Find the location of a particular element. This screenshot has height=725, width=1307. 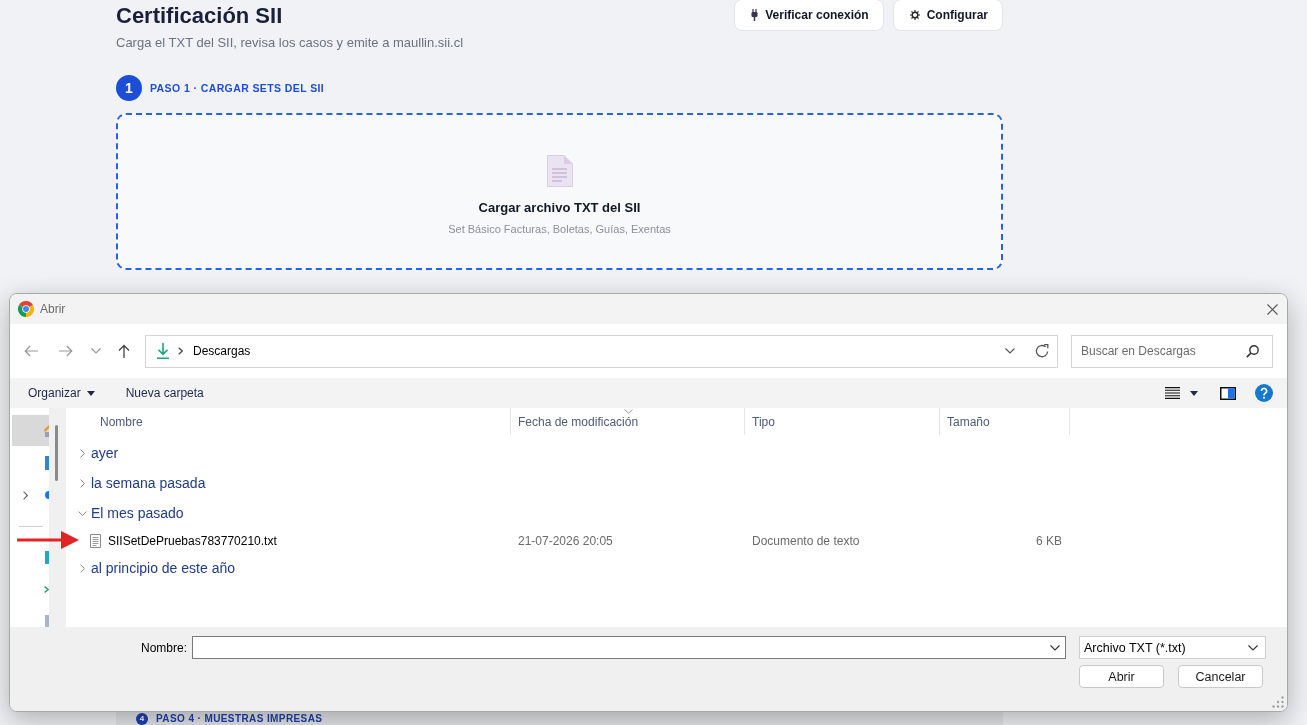

file-name-field is located at coordinates (629, 647).